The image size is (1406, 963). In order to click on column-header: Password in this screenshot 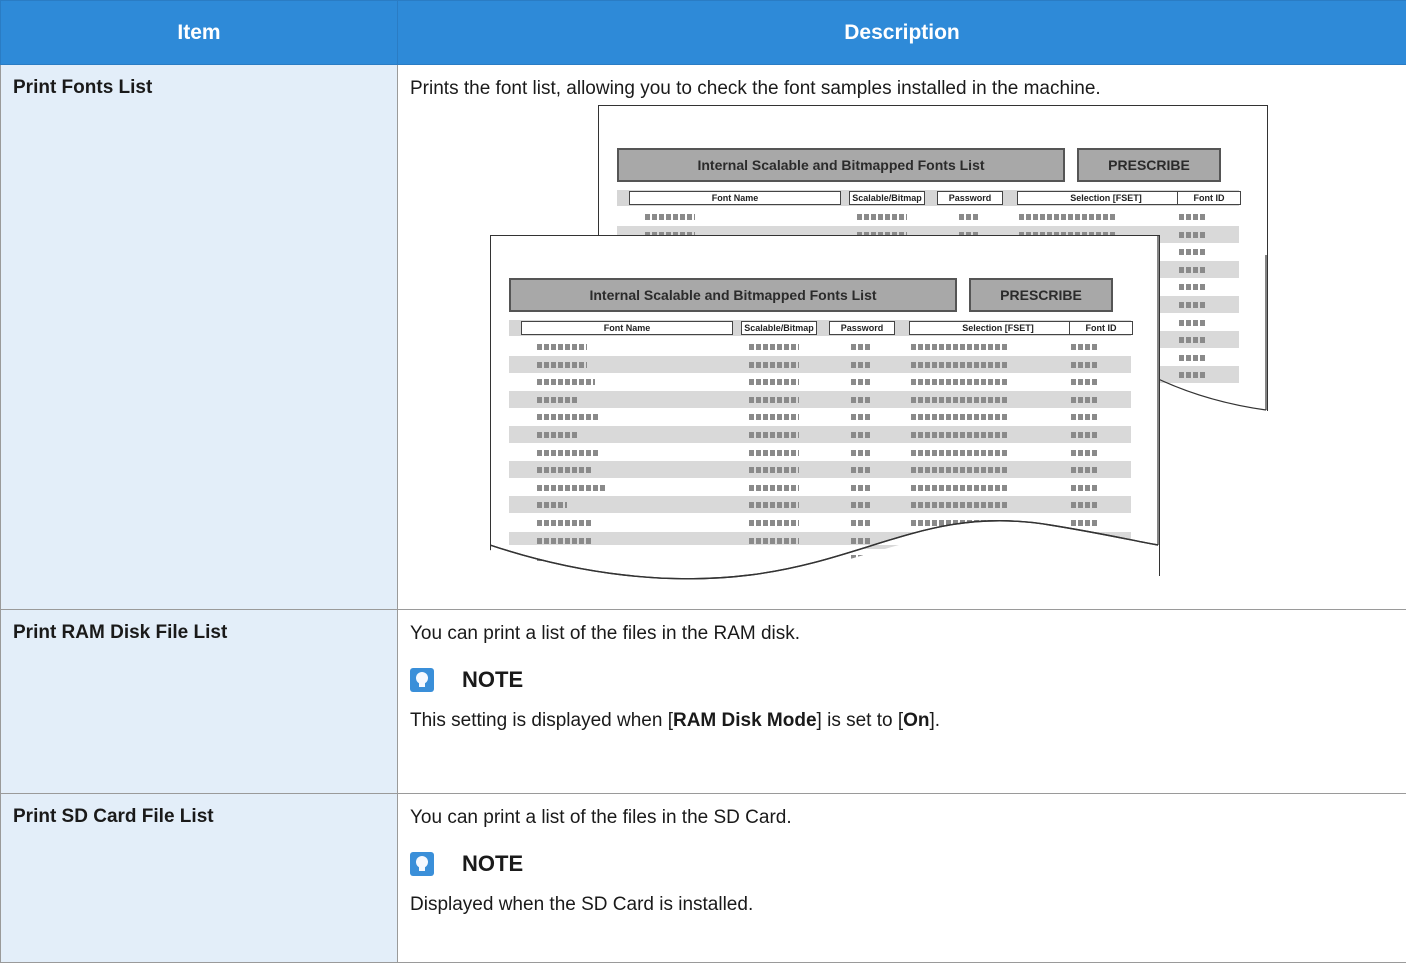, I will do `click(970, 198)`.